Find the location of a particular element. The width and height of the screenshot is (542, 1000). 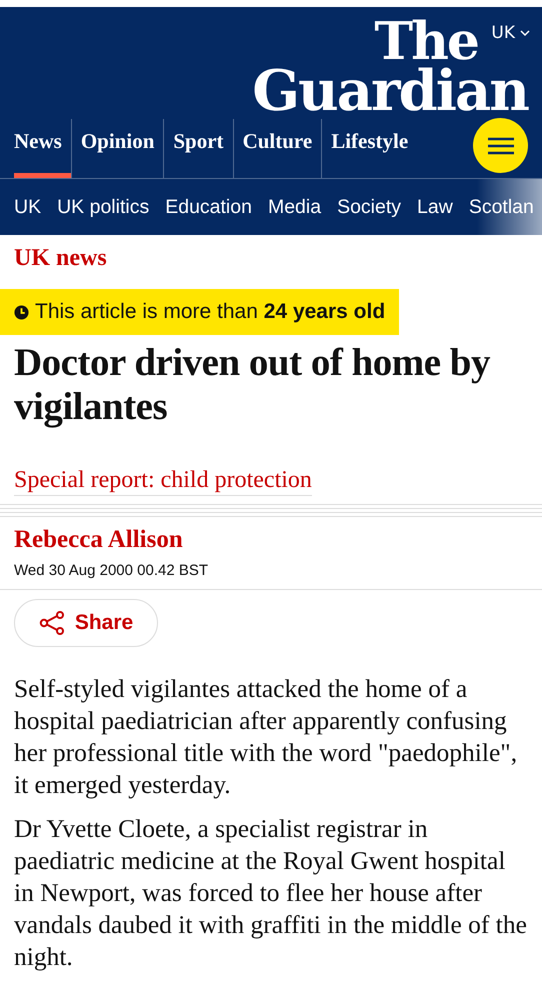

subnav-link: Society is located at coordinates (369, 207).